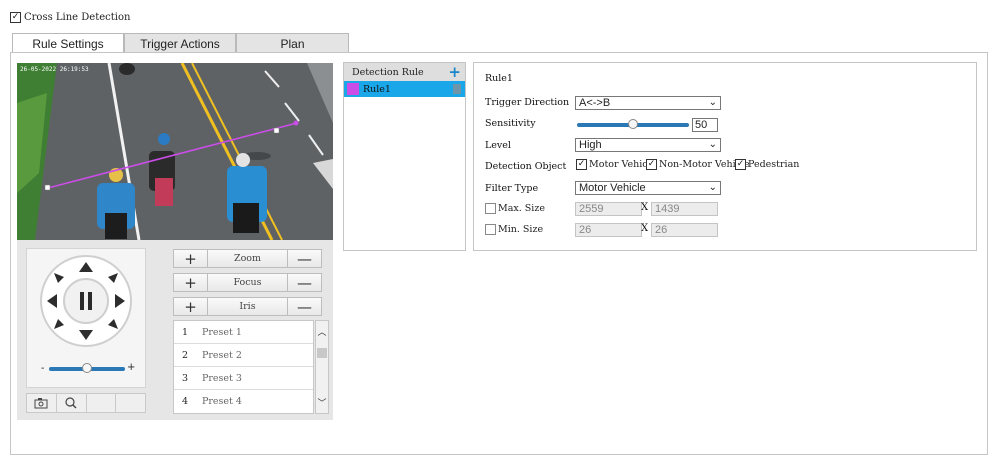 This screenshot has width=1000, height=471. Describe the element at coordinates (15, 17) in the screenshot. I see `enable-checkbox: ✓` at that location.